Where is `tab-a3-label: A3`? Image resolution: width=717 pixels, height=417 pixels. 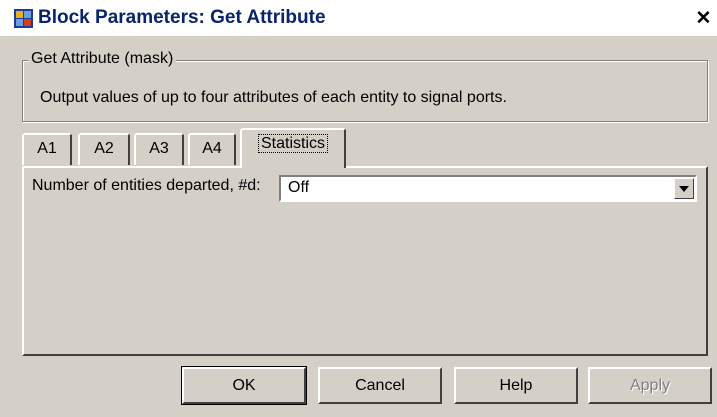 tab-a3-label: A3 is located at coordinates (159, 148).